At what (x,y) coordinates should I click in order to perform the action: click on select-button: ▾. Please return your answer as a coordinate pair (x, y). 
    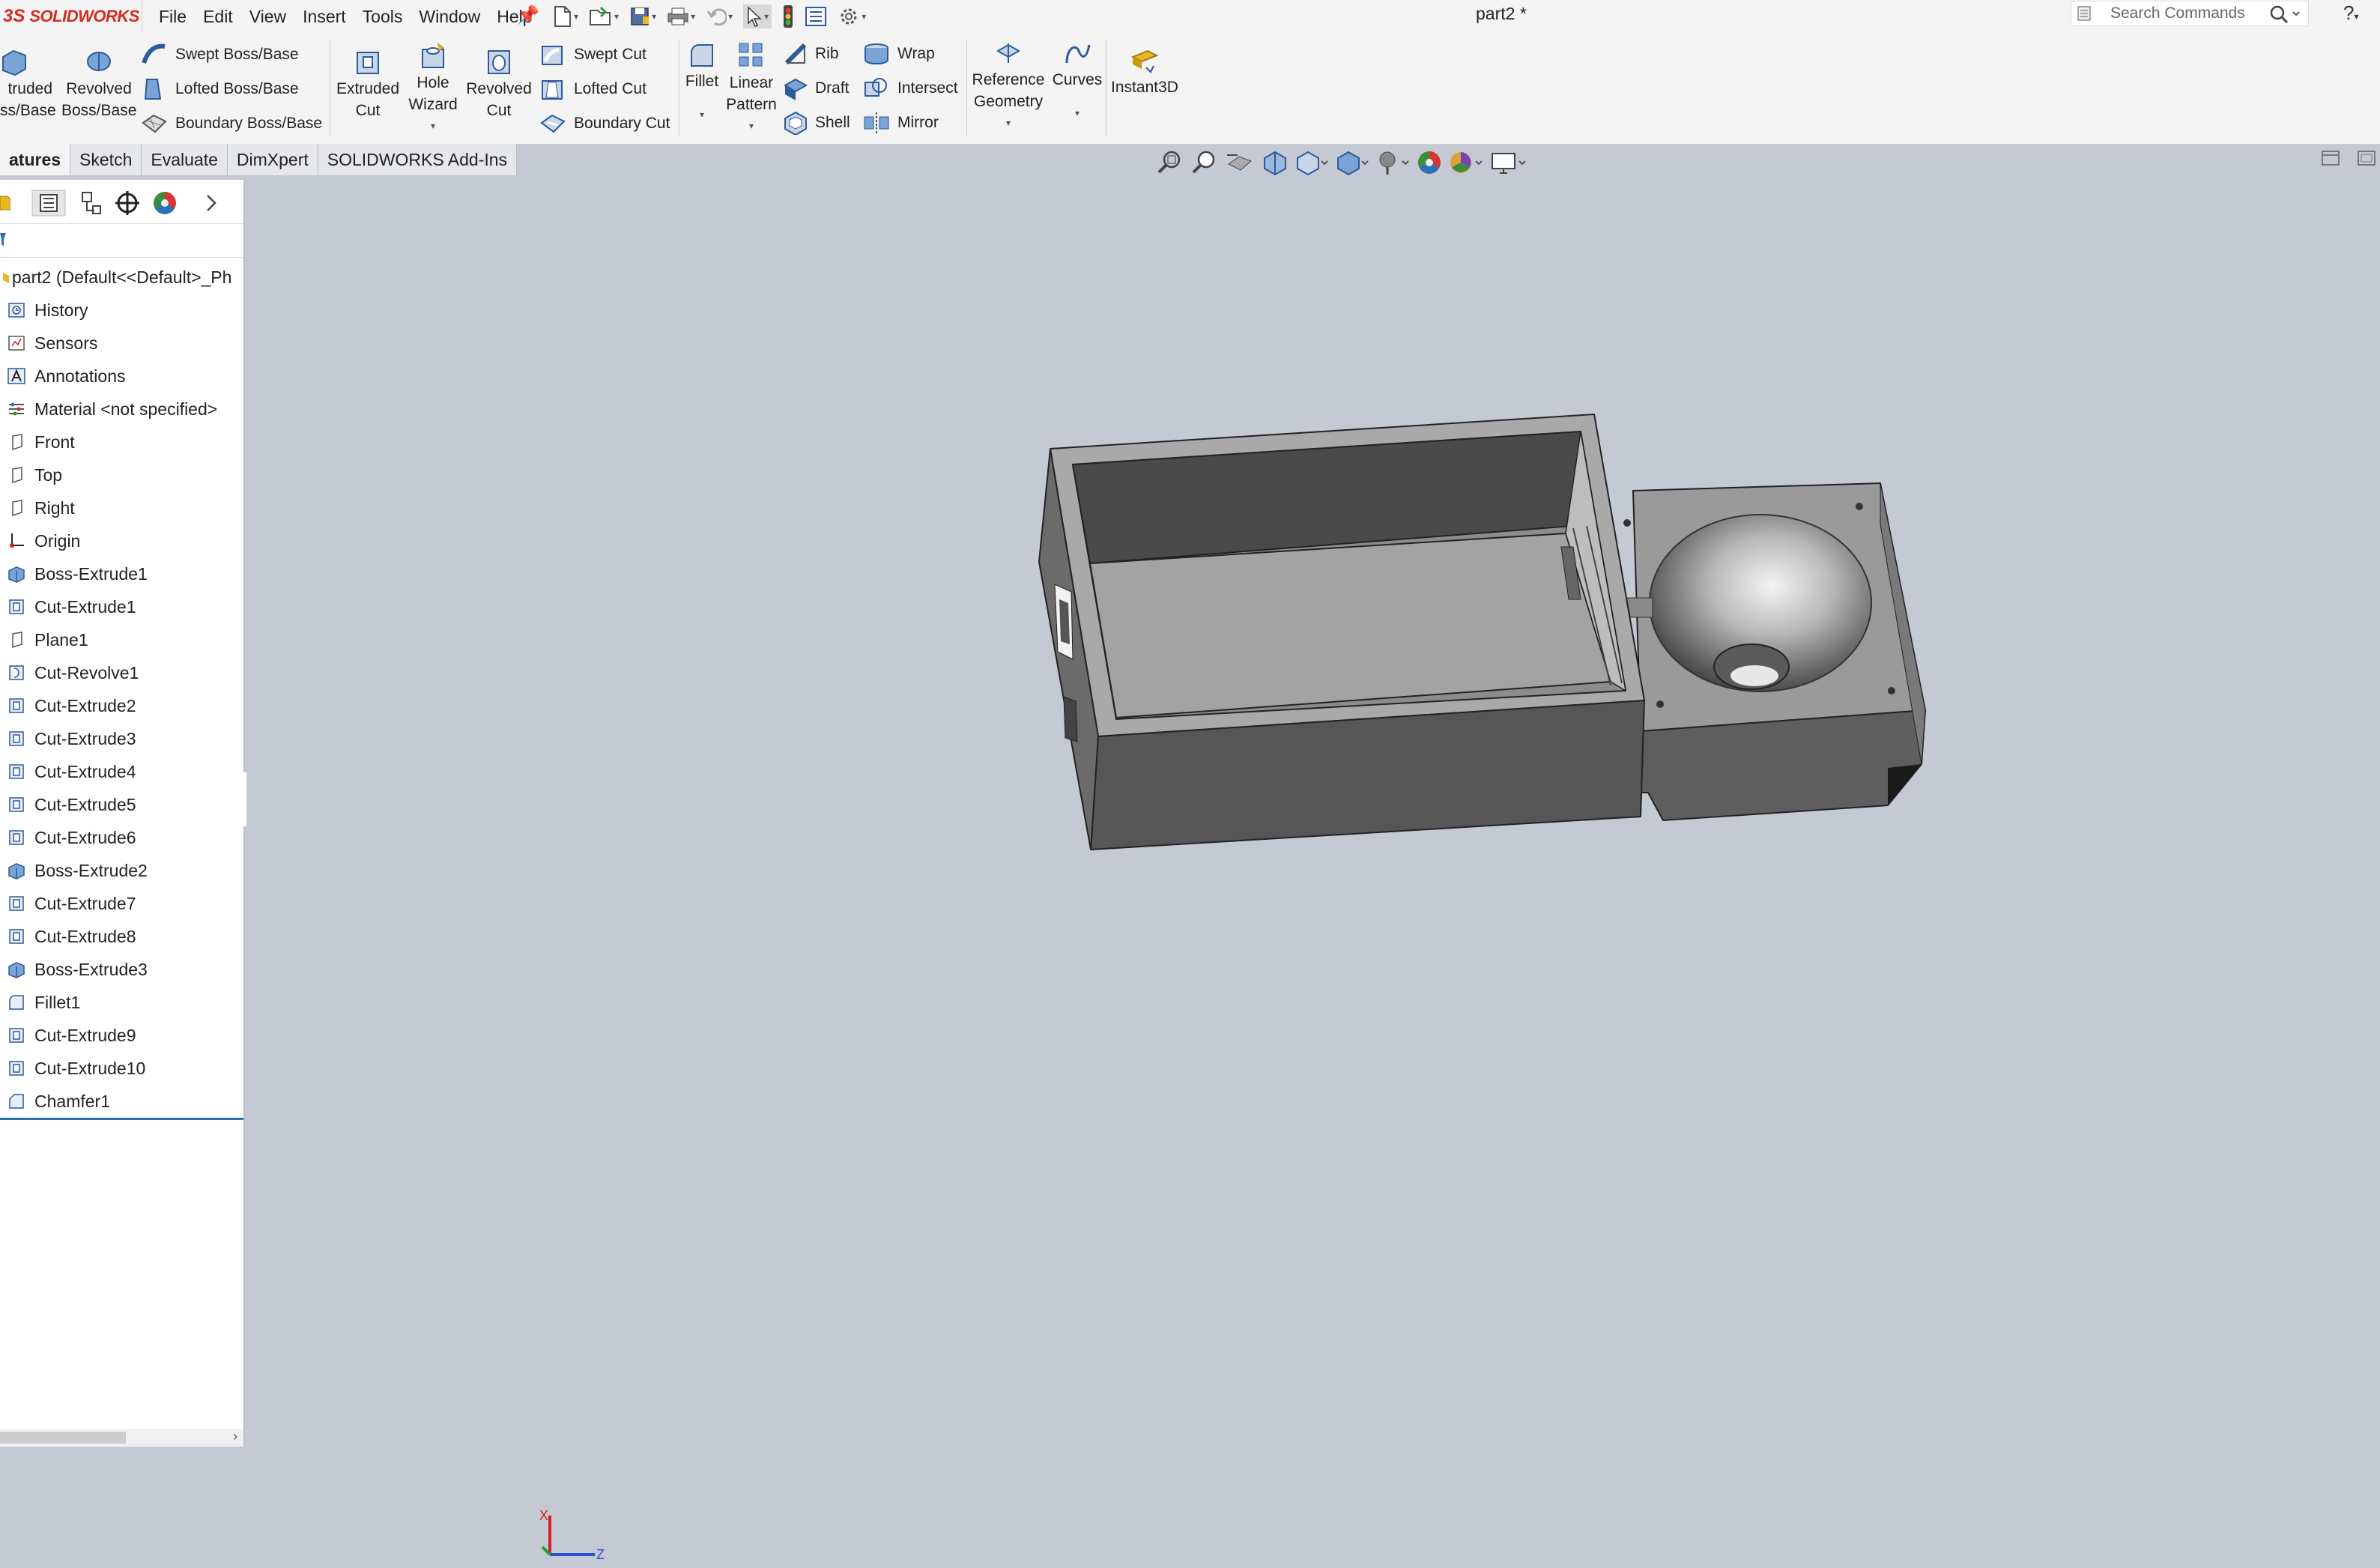
    Looking at the image, I should click on (757, 16).